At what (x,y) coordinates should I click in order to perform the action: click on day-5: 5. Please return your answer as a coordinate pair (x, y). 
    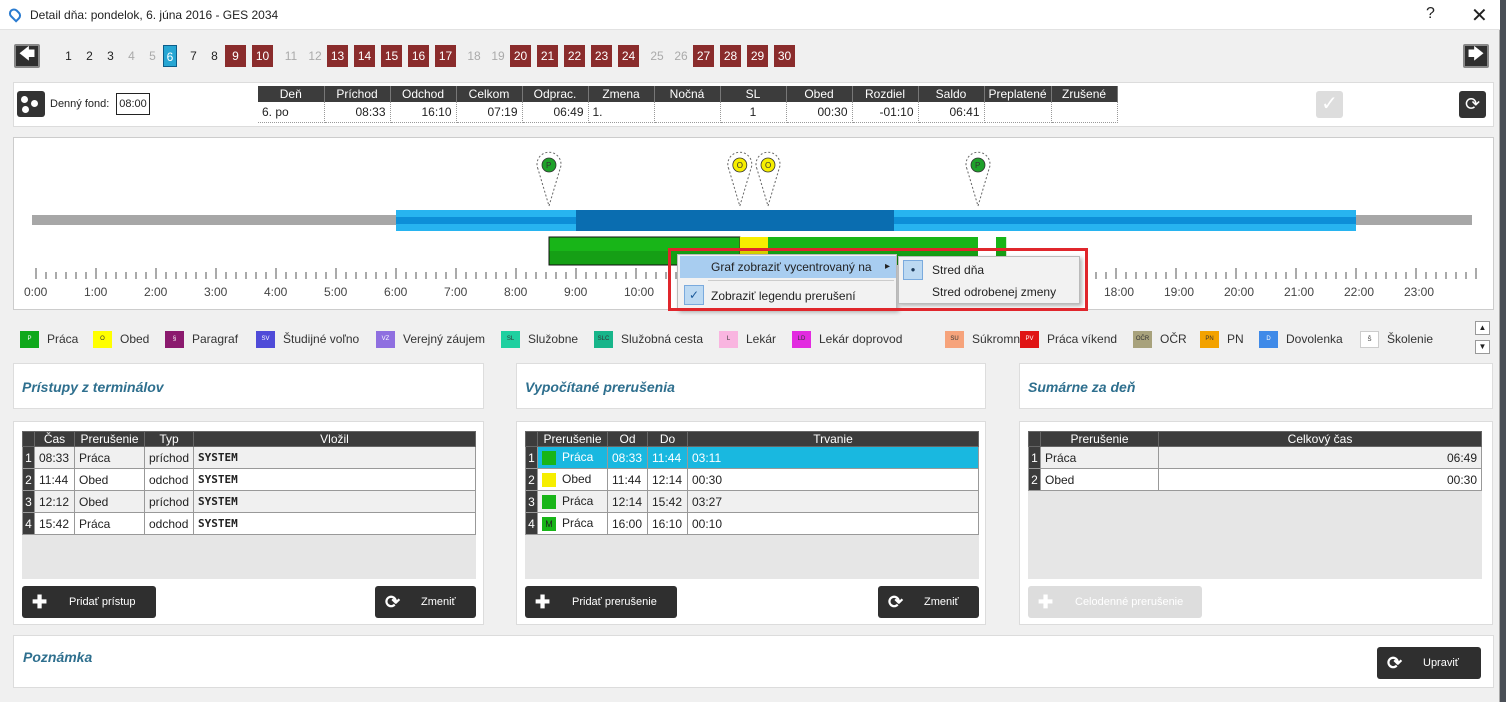
    Looking at the image, I should click on (152, 56).